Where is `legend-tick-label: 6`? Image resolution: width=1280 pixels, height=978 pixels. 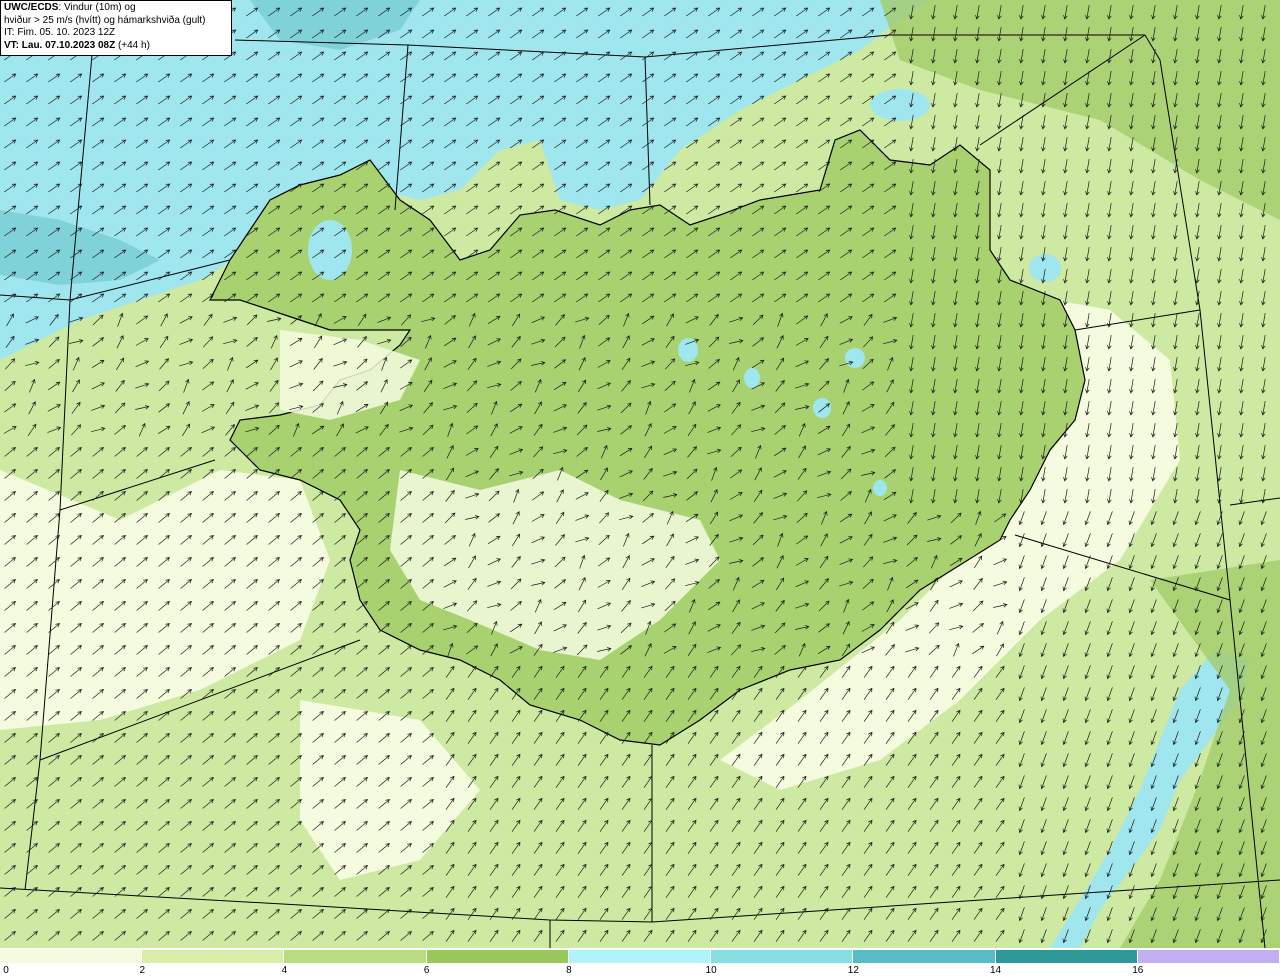 legend-tick-label: 6 is located at coordinates (426, 970).